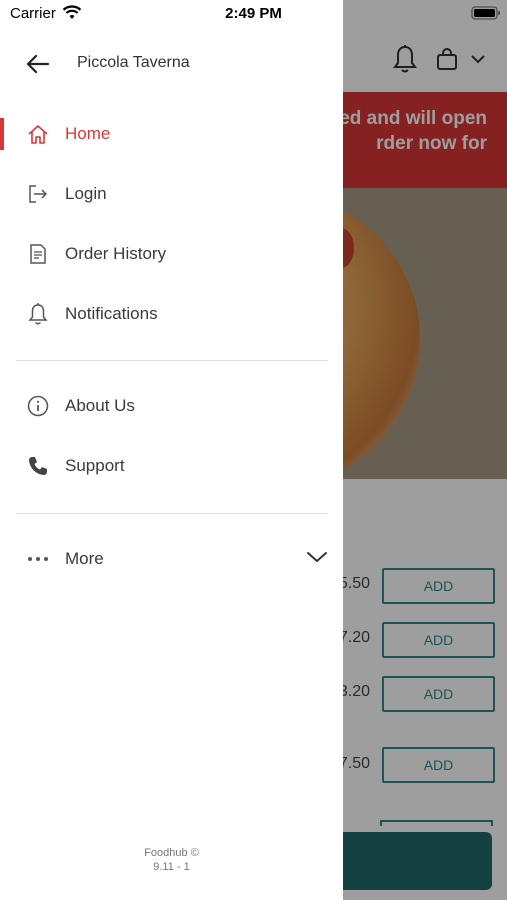 This screenshot has height=900, width=507. Describe the element at coordinates (116, 253) in the screenshot. I see `nav-label: Order History` at that location.